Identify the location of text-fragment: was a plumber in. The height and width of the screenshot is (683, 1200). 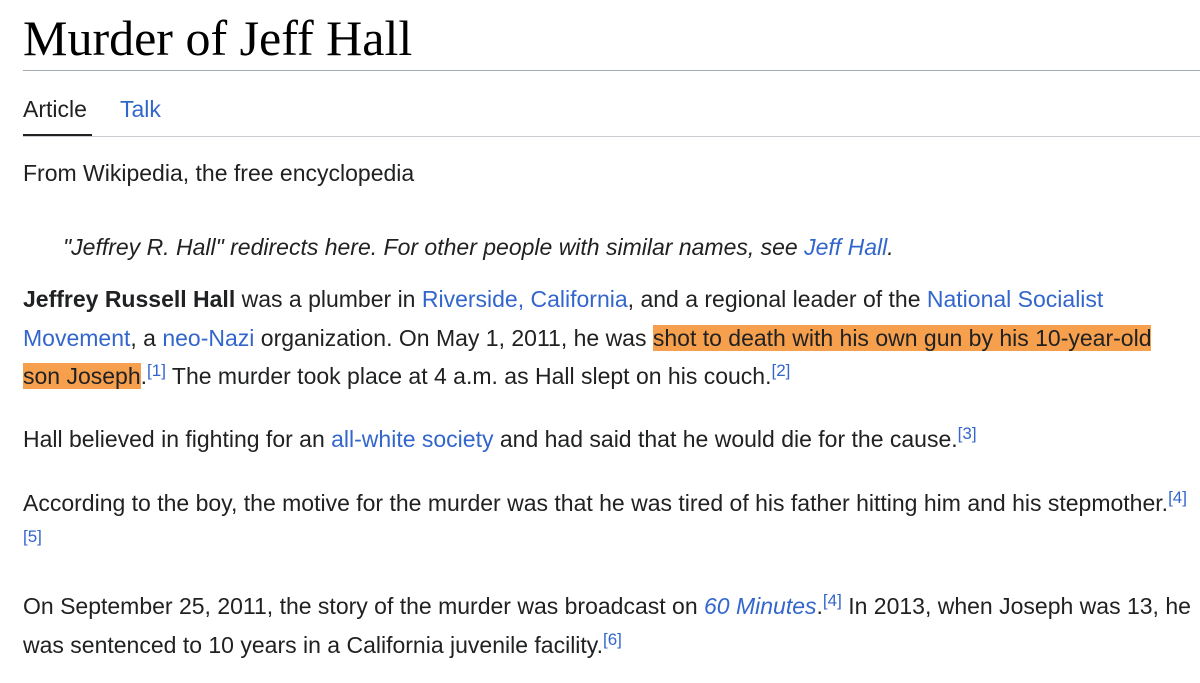
(328, 299).